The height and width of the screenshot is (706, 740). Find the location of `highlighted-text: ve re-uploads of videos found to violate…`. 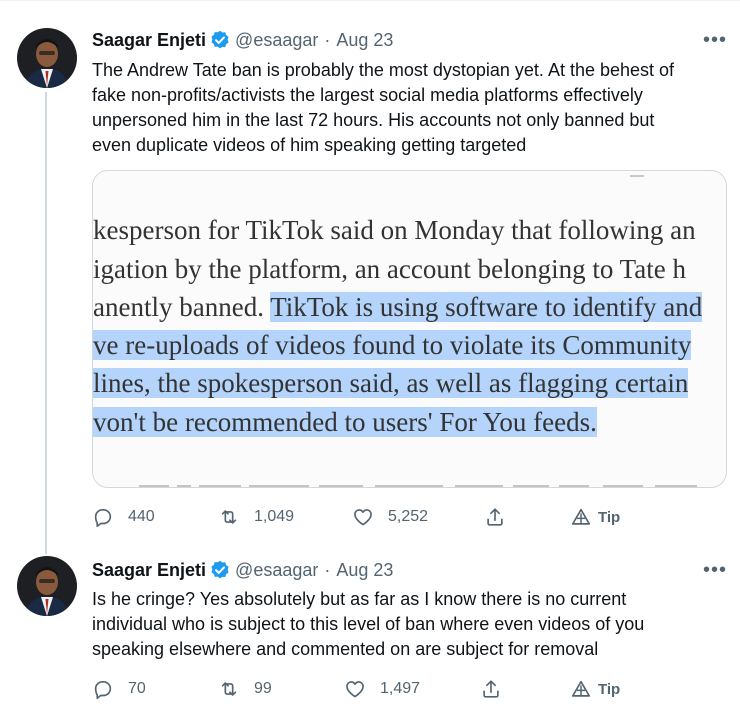

highlighted-text: ve re-uploads of videos found to violate… is located at coordinates (392, 345).